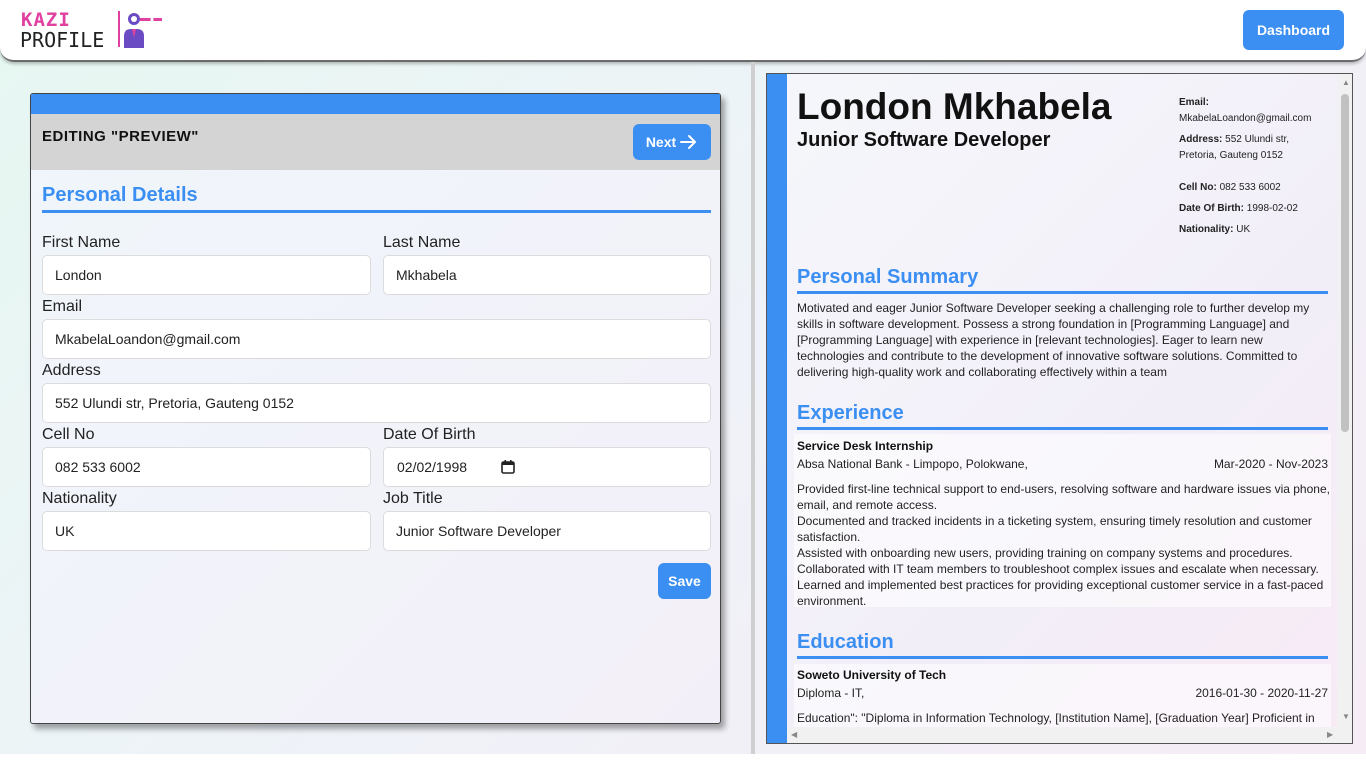 This screenshot has width=1366, height=768. Describe the element at coordinates (508, 467) in the screenshot. I see `calendar-icon` at that location.